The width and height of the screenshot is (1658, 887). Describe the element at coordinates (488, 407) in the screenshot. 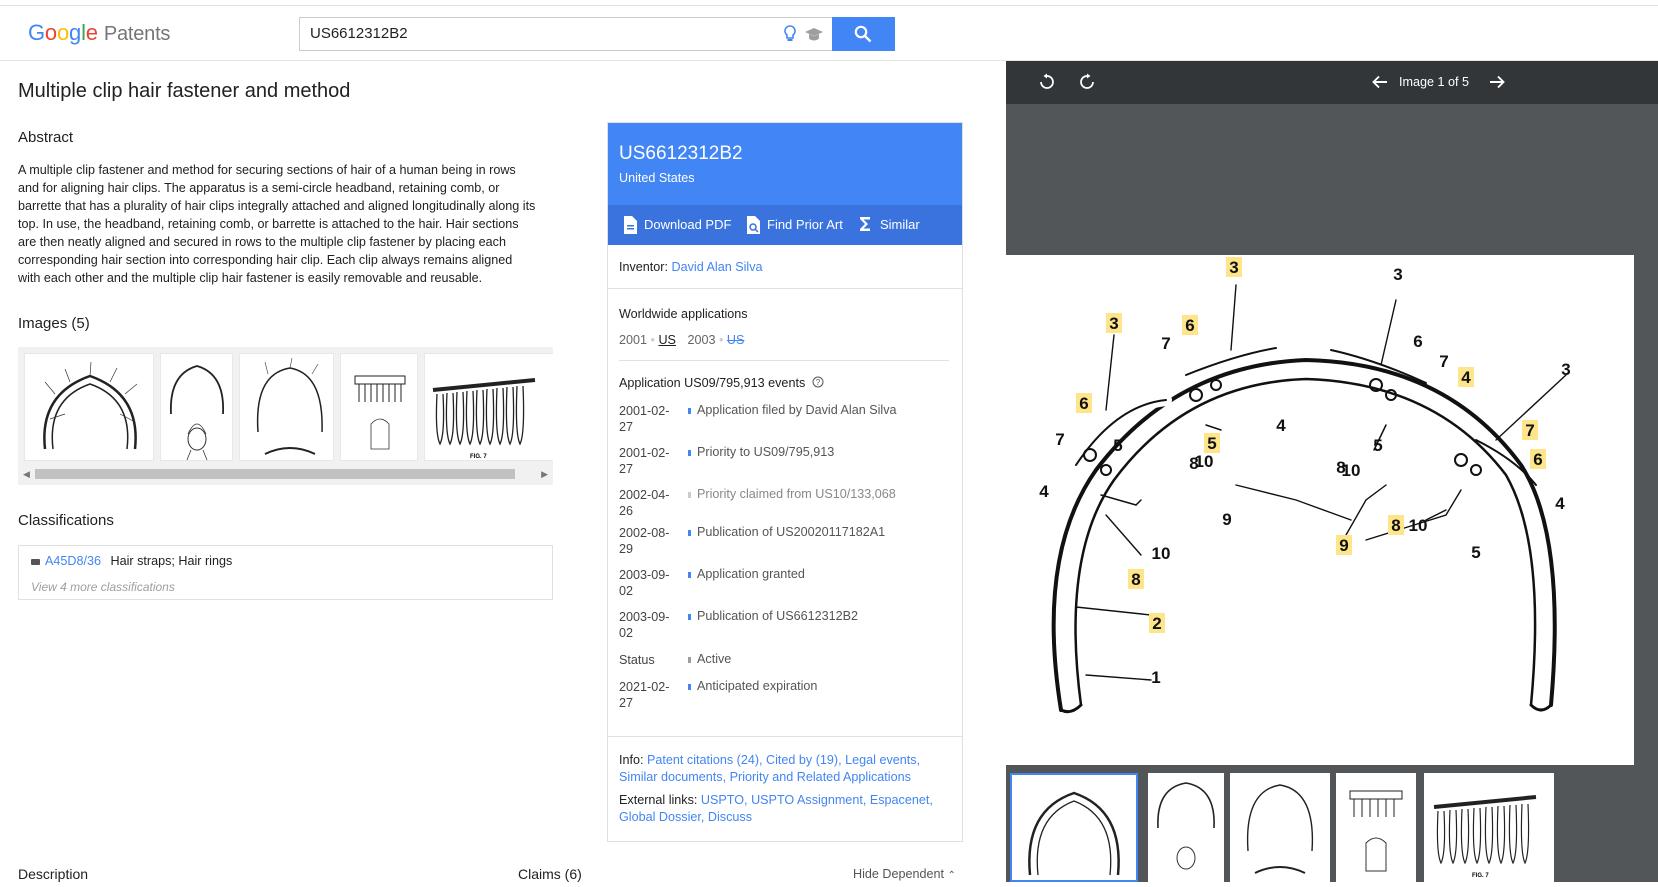

I see `image-thumbnail: FIG. 7` at that location.